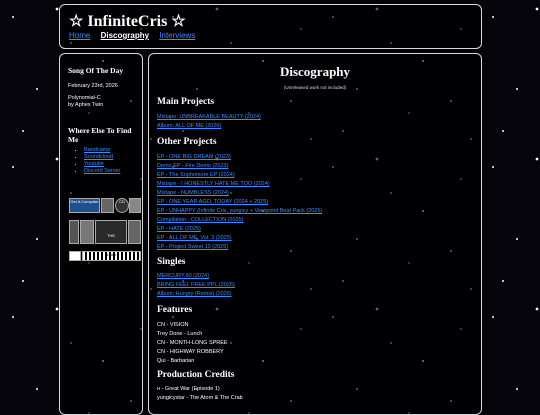  I want to click on feature-item: Qui - Barbarian, so click(176, 361).